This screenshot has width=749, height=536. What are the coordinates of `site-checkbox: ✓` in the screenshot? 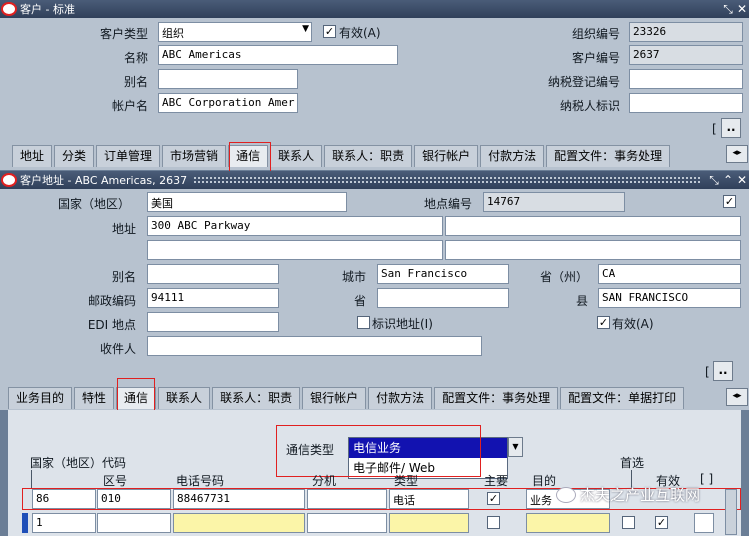 It's located at (729, 201).